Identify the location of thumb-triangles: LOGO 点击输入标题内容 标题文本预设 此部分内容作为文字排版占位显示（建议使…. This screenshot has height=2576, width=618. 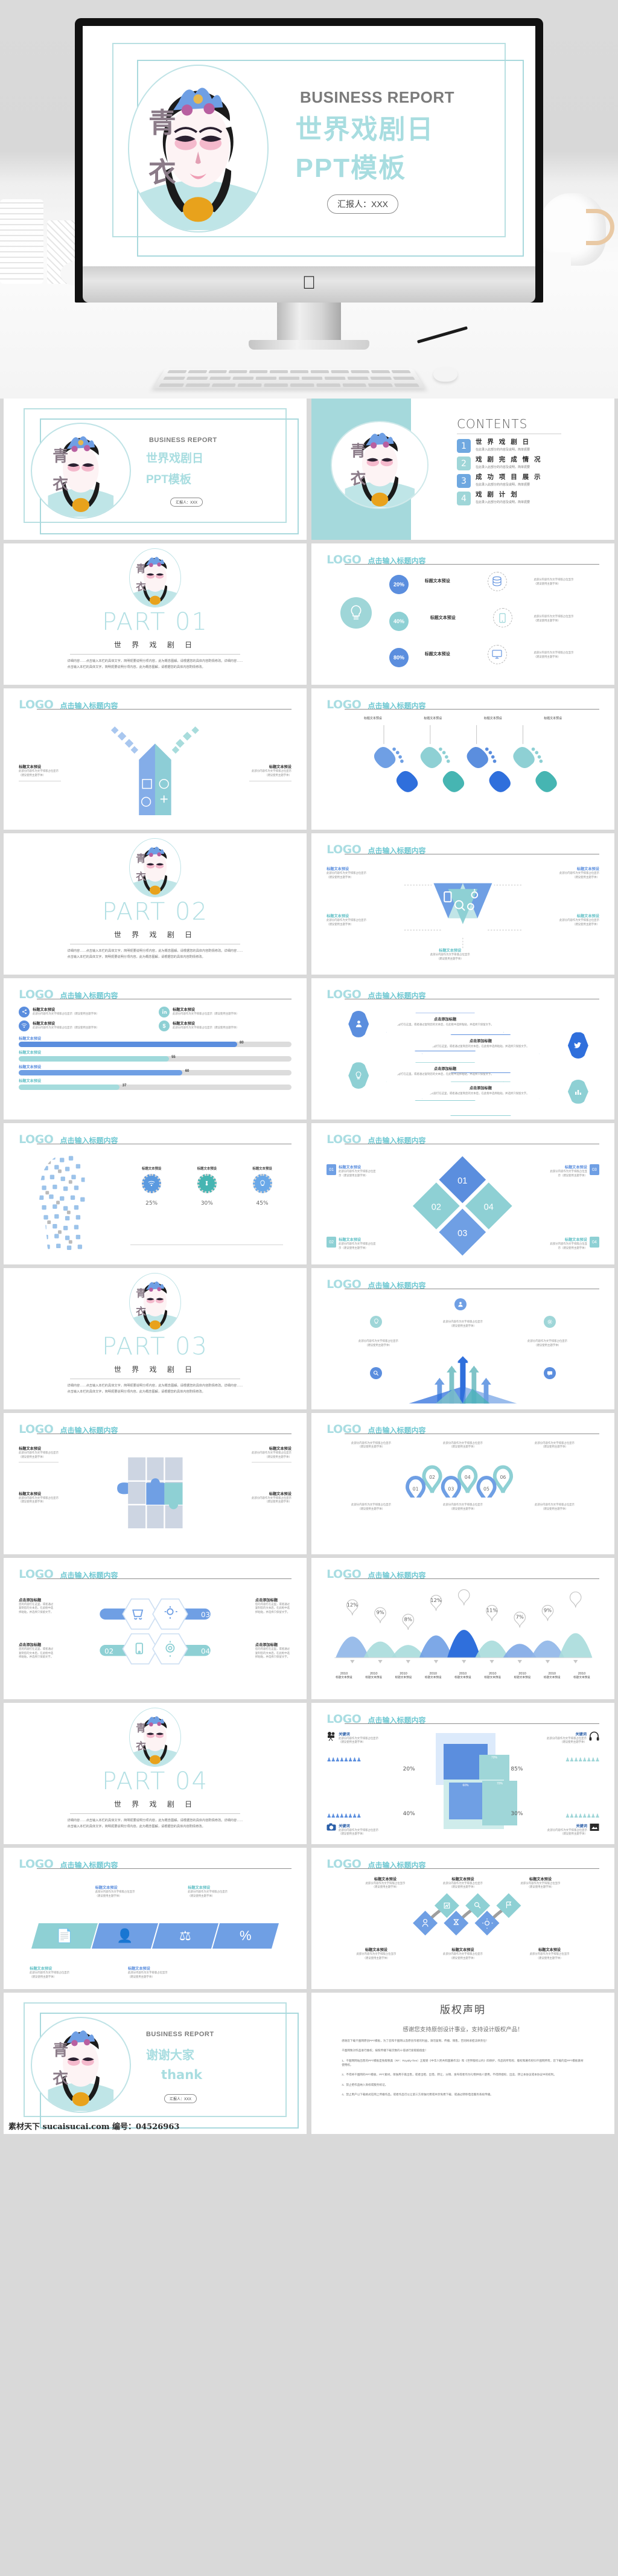
(463, 904).